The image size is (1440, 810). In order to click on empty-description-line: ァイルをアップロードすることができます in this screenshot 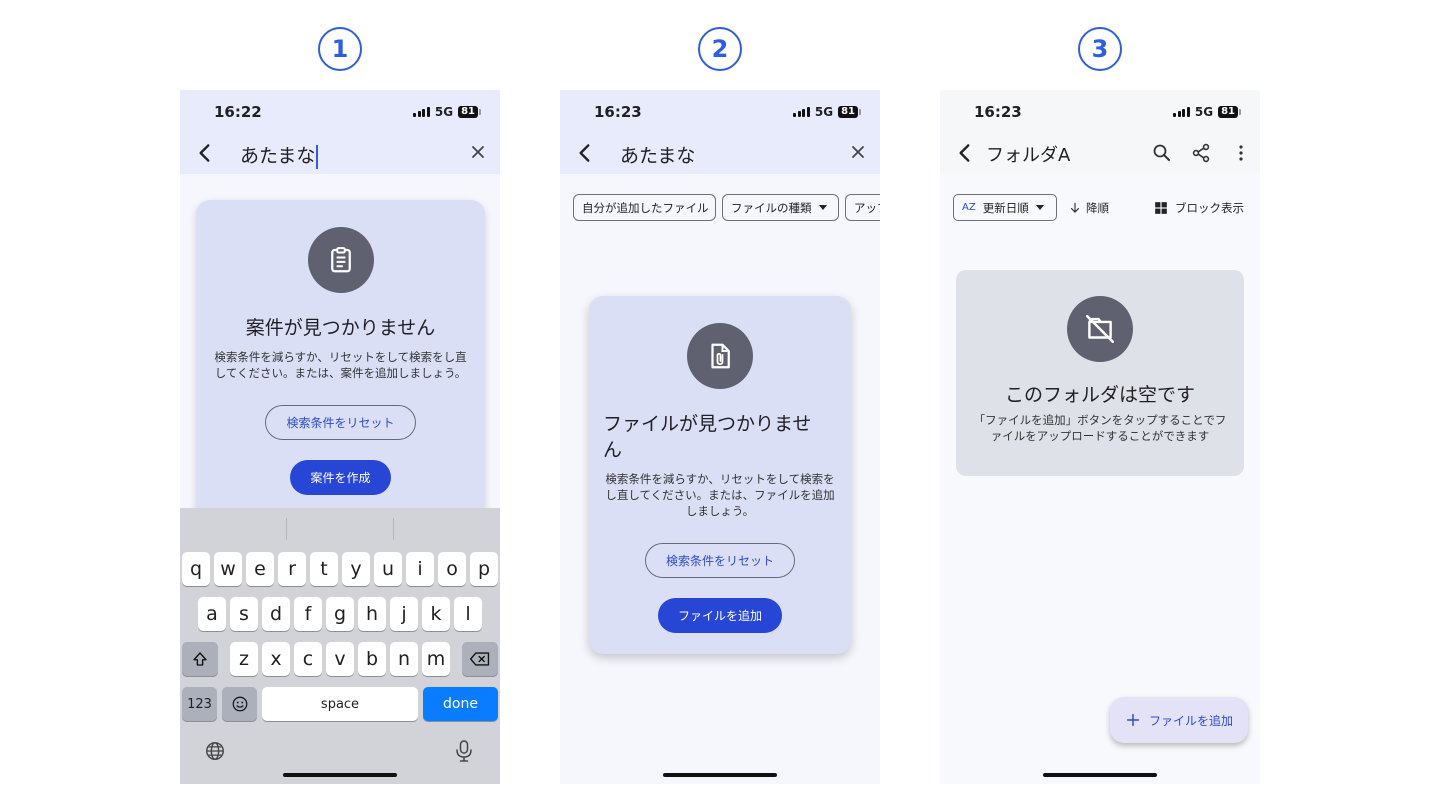, I will do `click(1100, 436)`.